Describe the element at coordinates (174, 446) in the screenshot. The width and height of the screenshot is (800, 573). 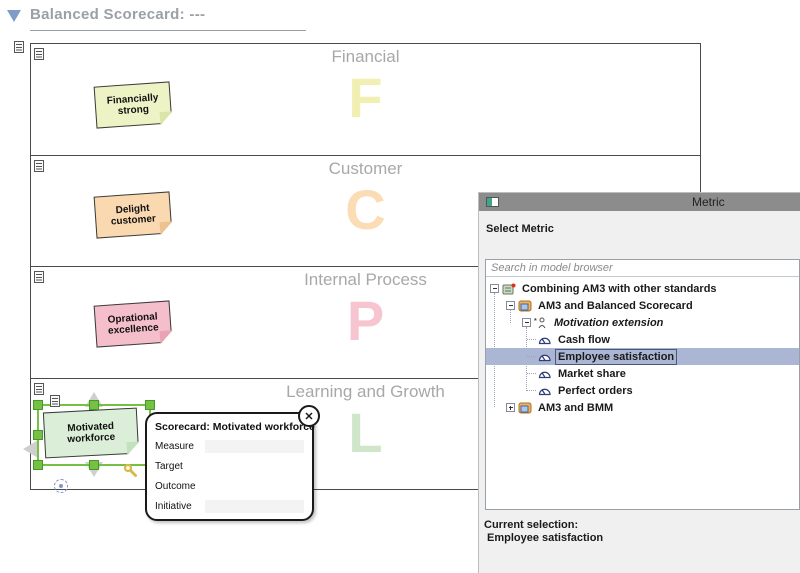
I see `measure-label: Measure` at that location.